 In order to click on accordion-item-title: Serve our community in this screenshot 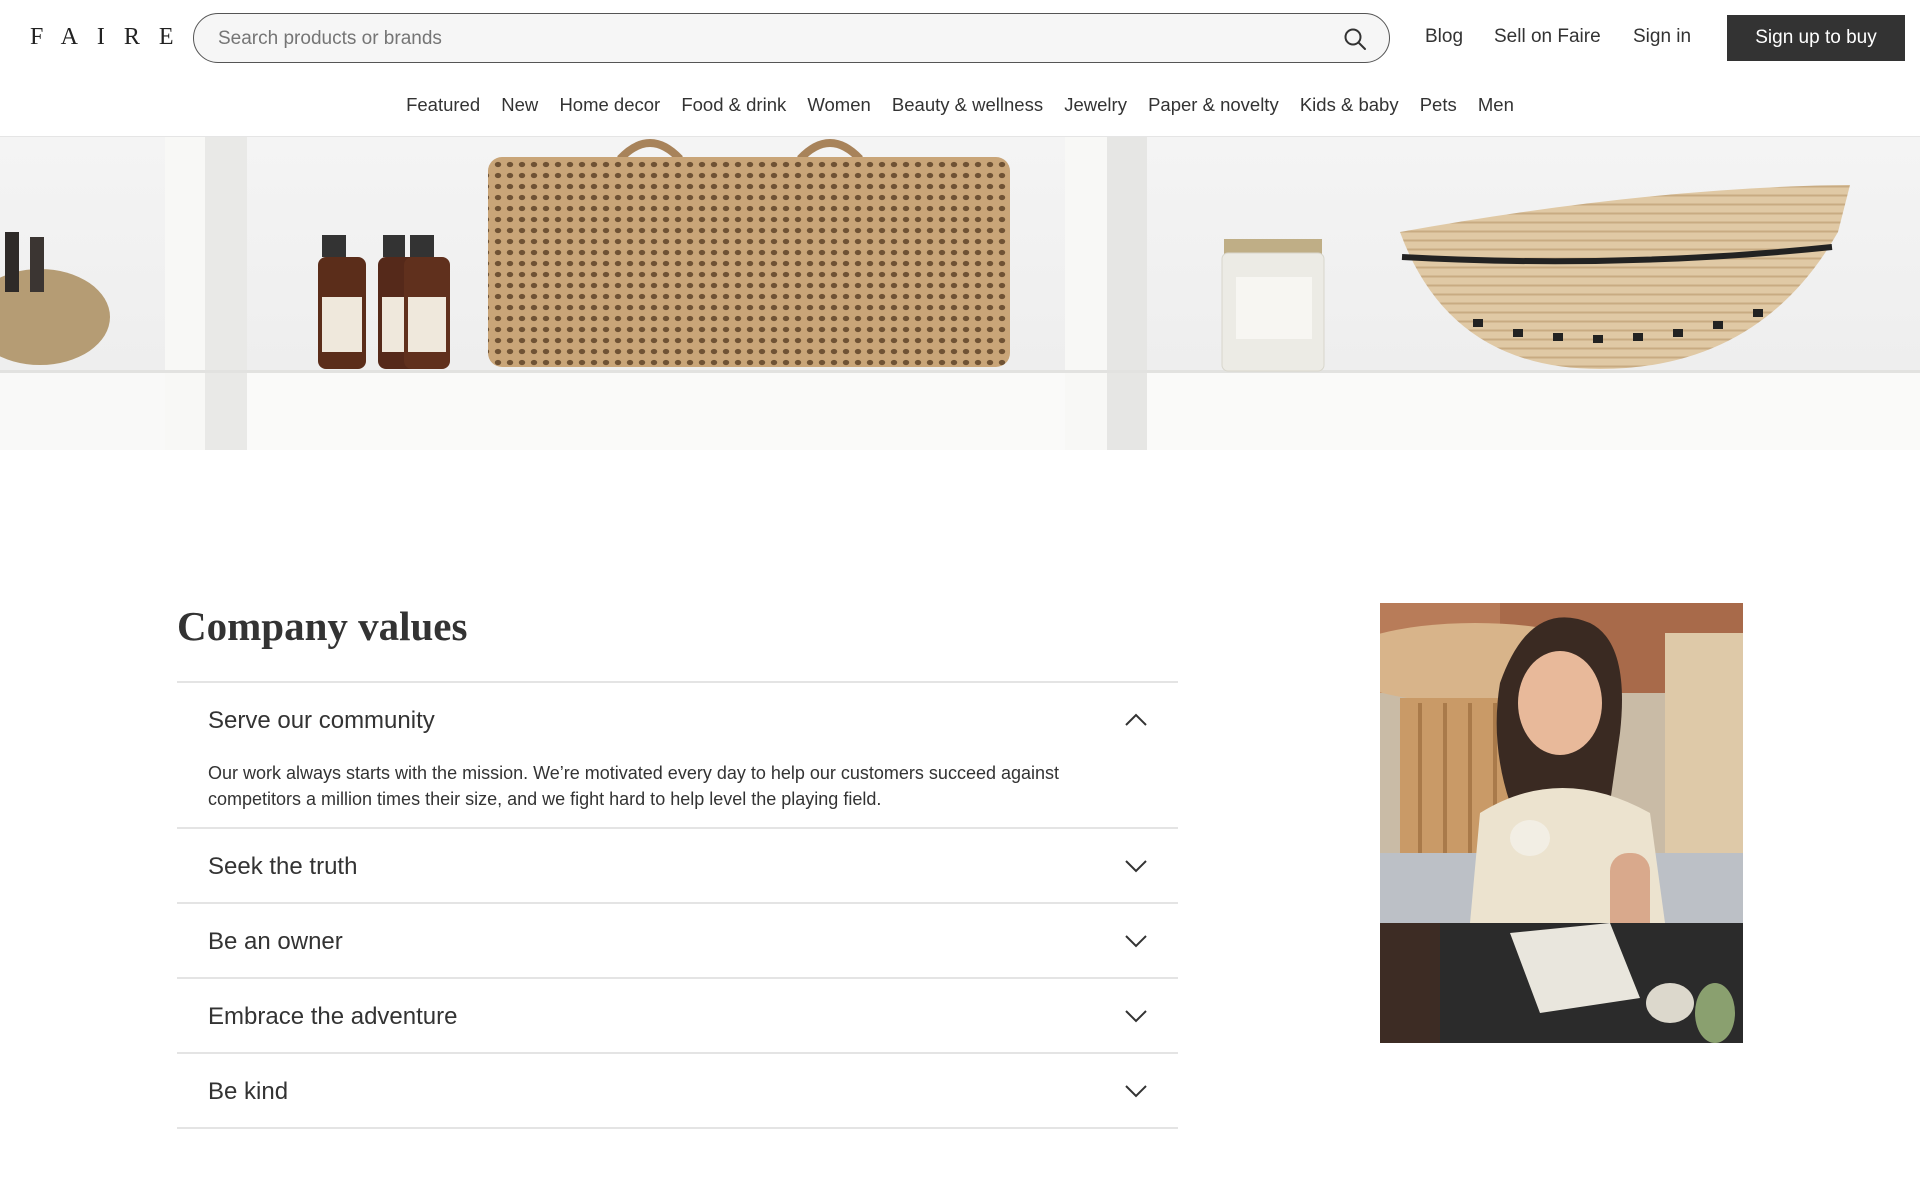, I will do `click(321, 721)`.